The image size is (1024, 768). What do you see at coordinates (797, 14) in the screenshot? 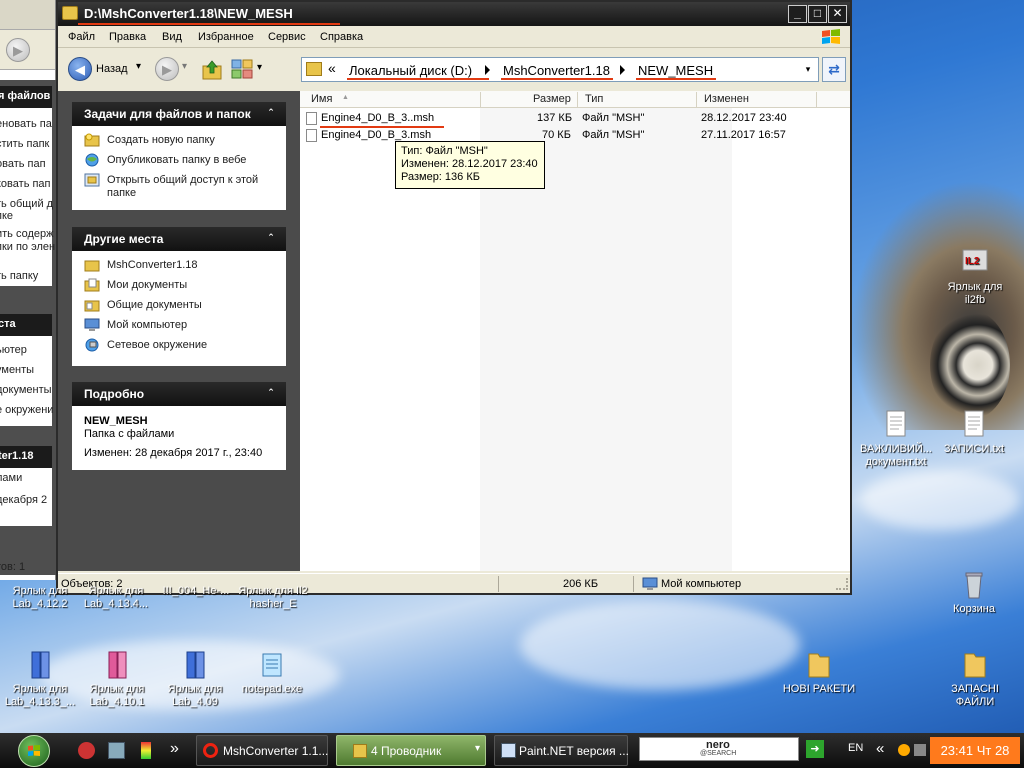
I see `minimize-button: _` at bounding box center [797, 14].